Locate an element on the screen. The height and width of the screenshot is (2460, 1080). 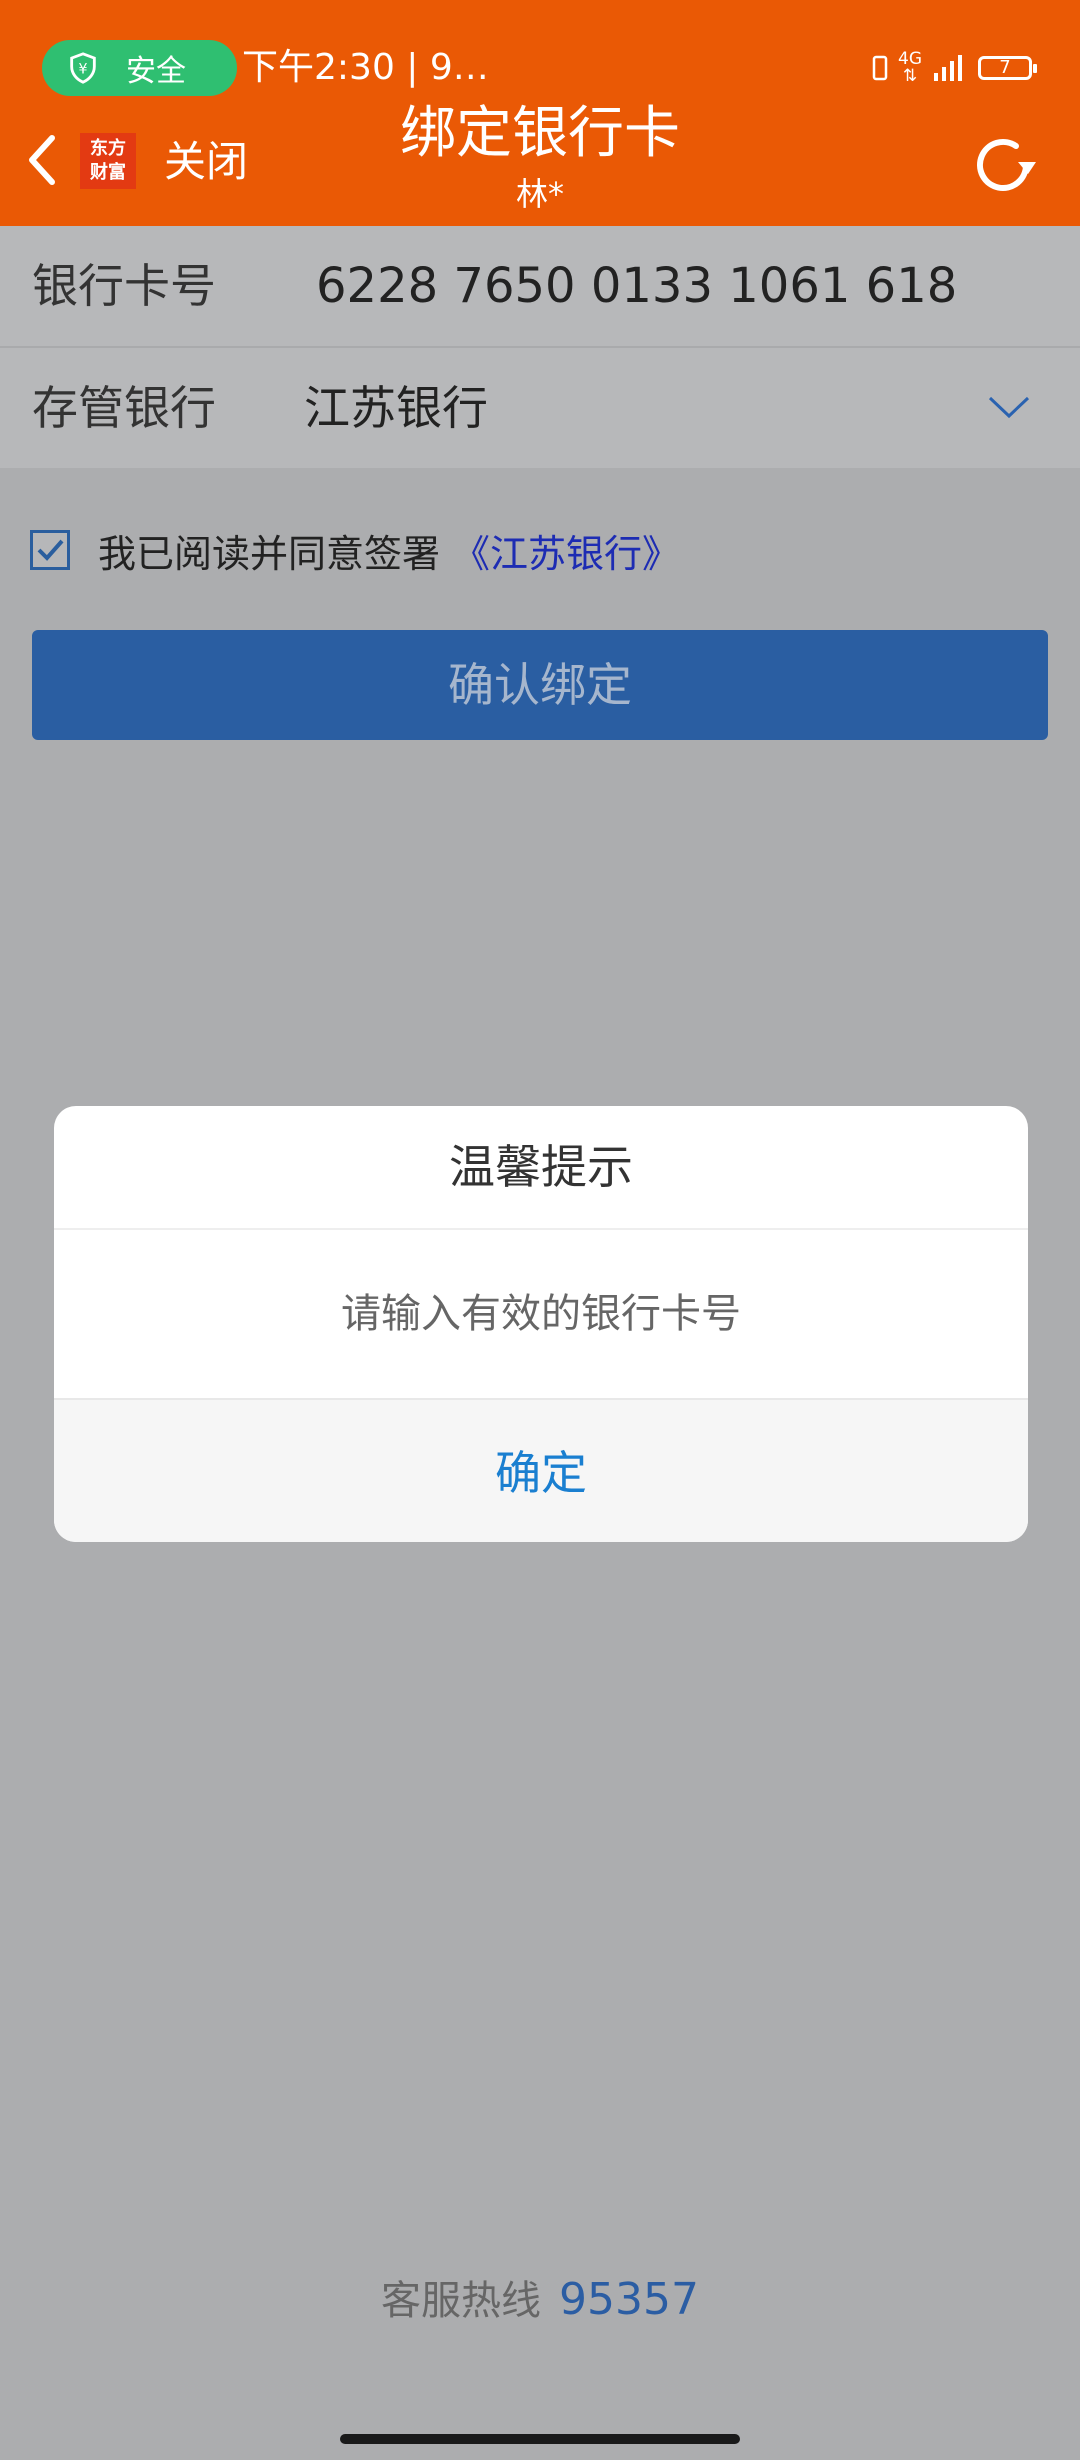
agreement-text: 我已阅读并同意签署 is located at coordinates (269, 553).